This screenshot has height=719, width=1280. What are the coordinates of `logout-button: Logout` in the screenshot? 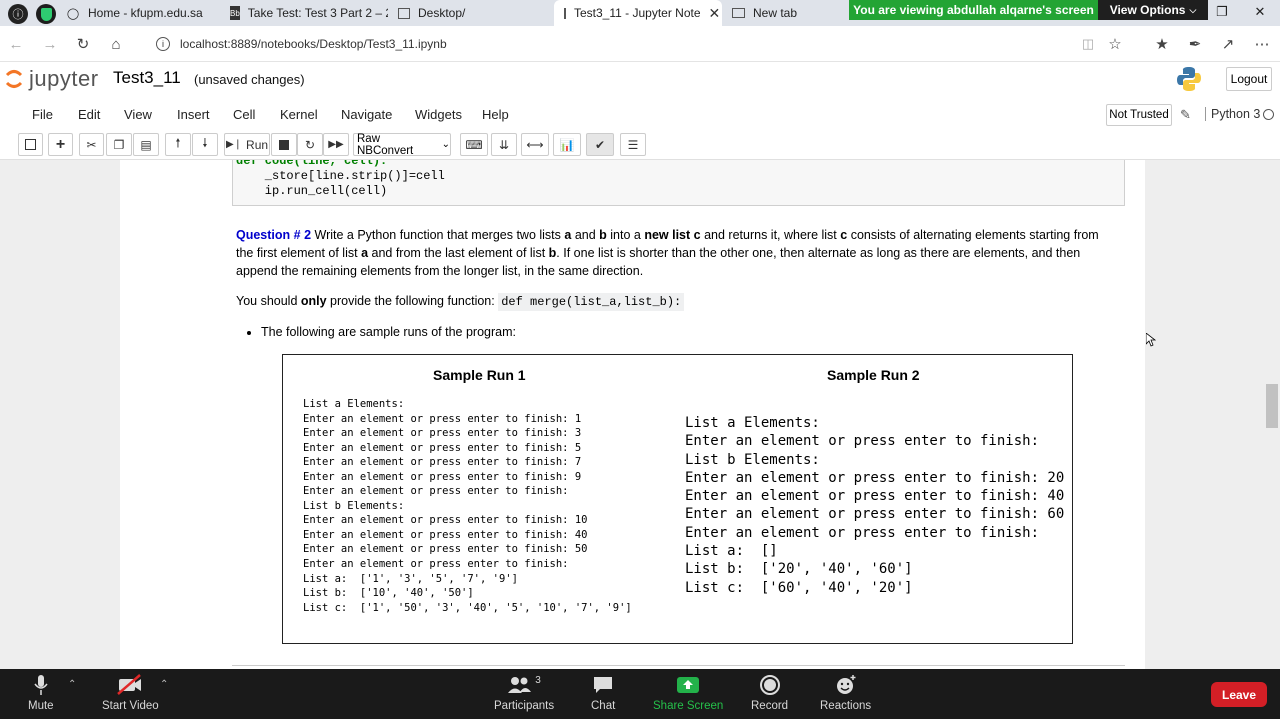 It's located at (1249, 79).